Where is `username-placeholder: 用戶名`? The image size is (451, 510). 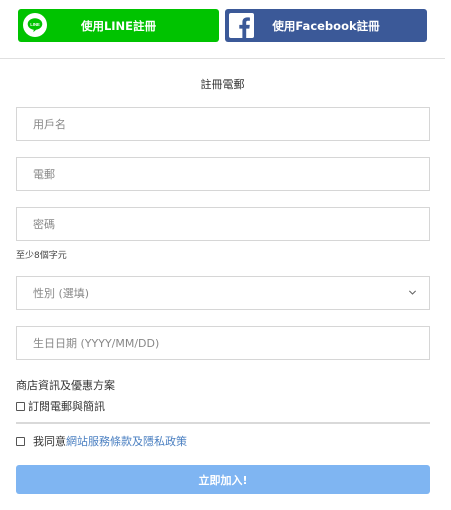 username-placeholder: 用戶名 is located at coordinates (49, 124).